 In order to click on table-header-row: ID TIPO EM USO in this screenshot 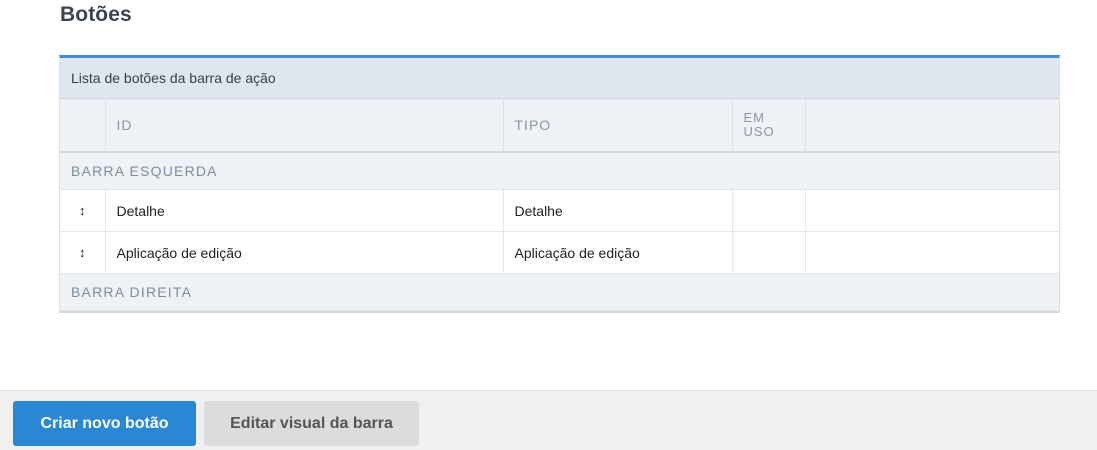, I will do `click(559, 126)`.